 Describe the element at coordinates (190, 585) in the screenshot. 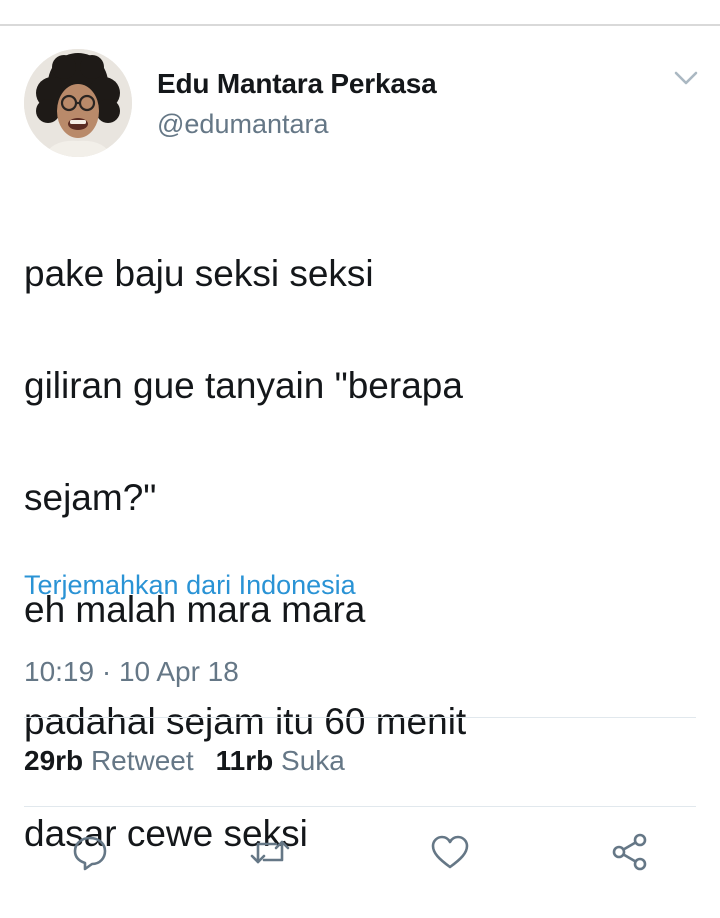

I see `translate-link: Terjemahkan dari Indonesia` at that location.